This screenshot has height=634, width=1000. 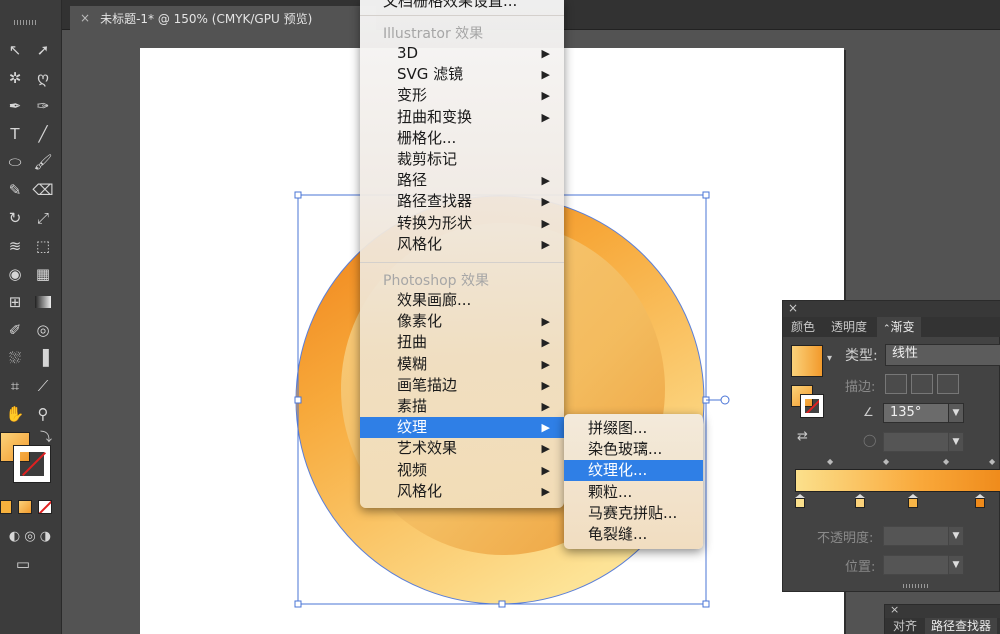 I want to click on gradient-slider, so click(x=897, y=480).